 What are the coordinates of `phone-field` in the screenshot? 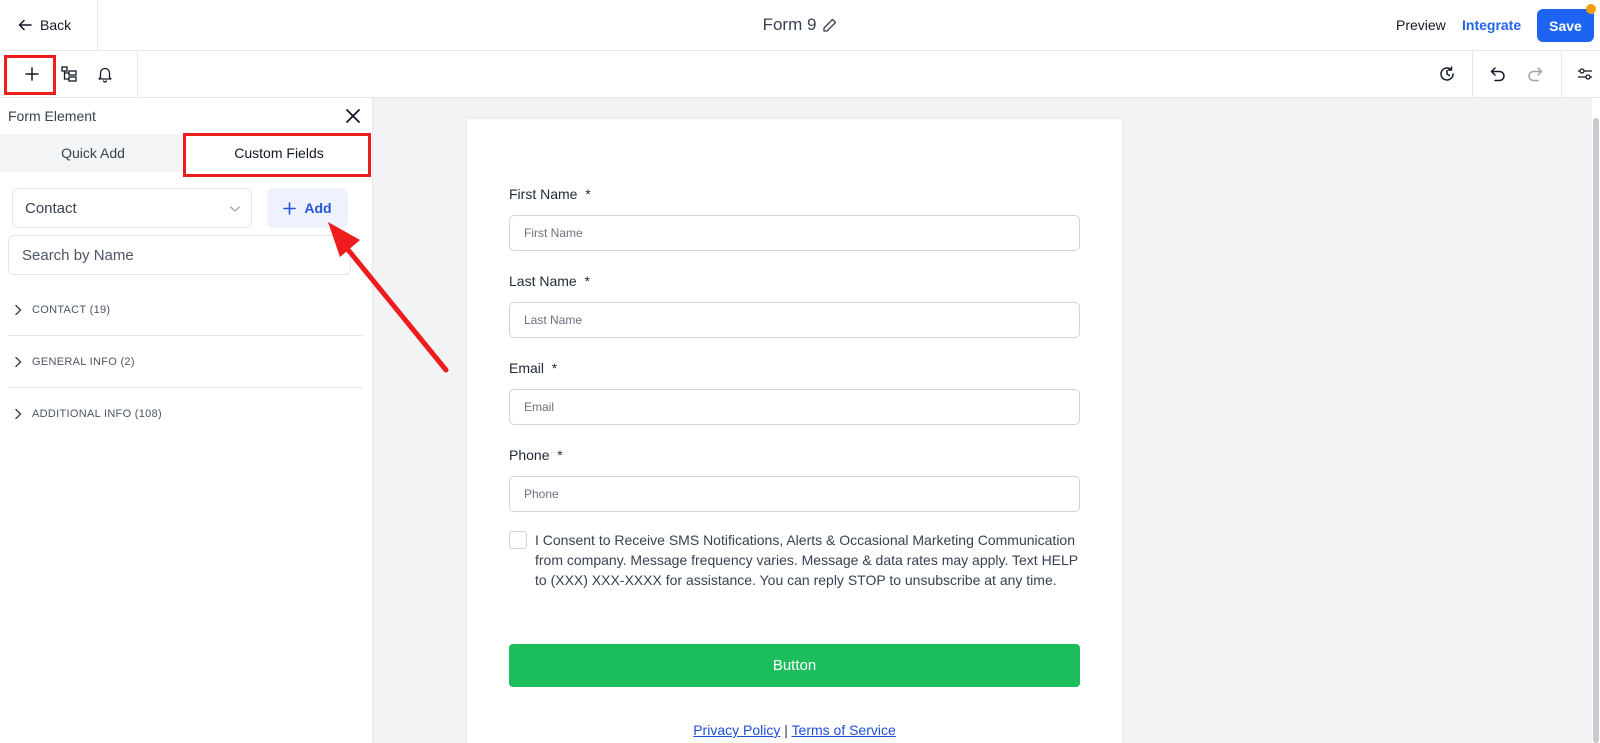 It's located at (794, 494).